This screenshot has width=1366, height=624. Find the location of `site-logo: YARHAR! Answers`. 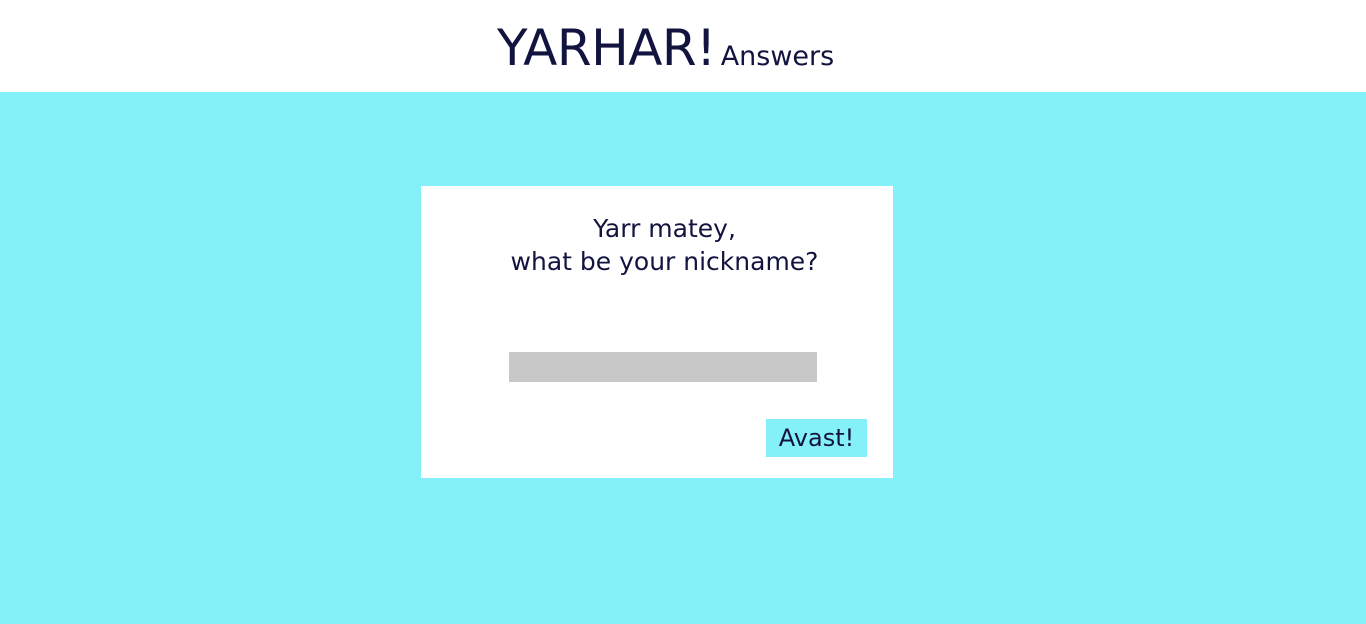

site-logo: YARHAR! Answers is located at coordinates (665, 48).